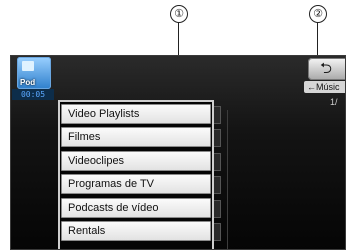  What do you see at coordinates (136, 184) in the screenshot?
I see `menu-item-programas-de-tv: Programas de TV` at bounding box center [136, 184].